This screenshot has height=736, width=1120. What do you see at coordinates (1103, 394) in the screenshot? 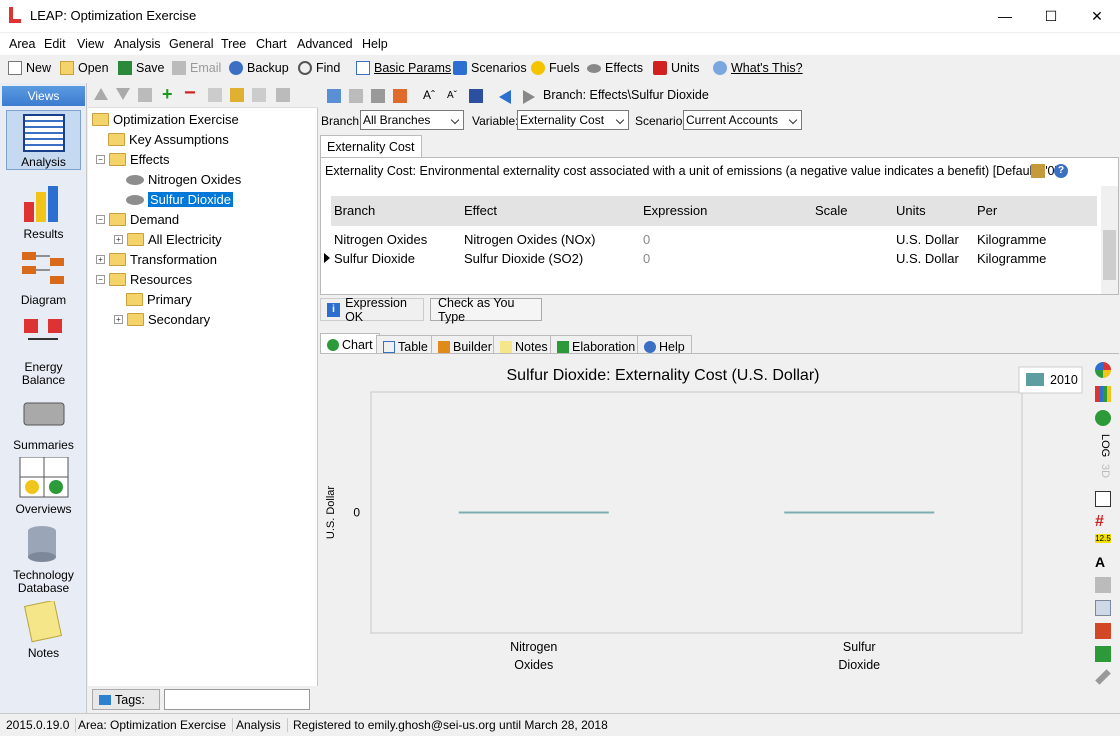
I see `bar-chart-icon` at bounding box center [1103, 394].